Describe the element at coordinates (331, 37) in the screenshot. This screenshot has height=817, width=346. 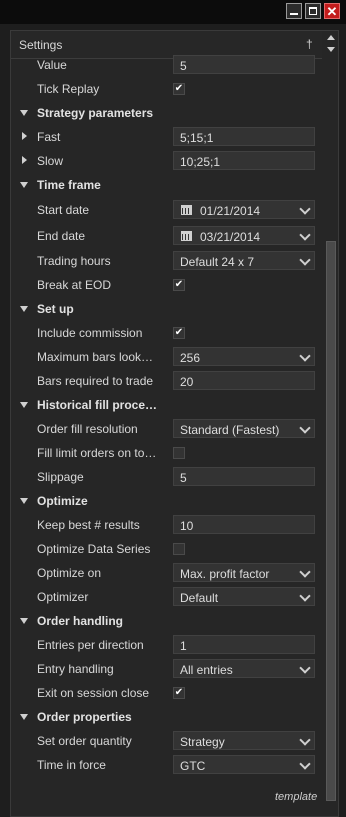
I see `scroll-up-icon` at that location.